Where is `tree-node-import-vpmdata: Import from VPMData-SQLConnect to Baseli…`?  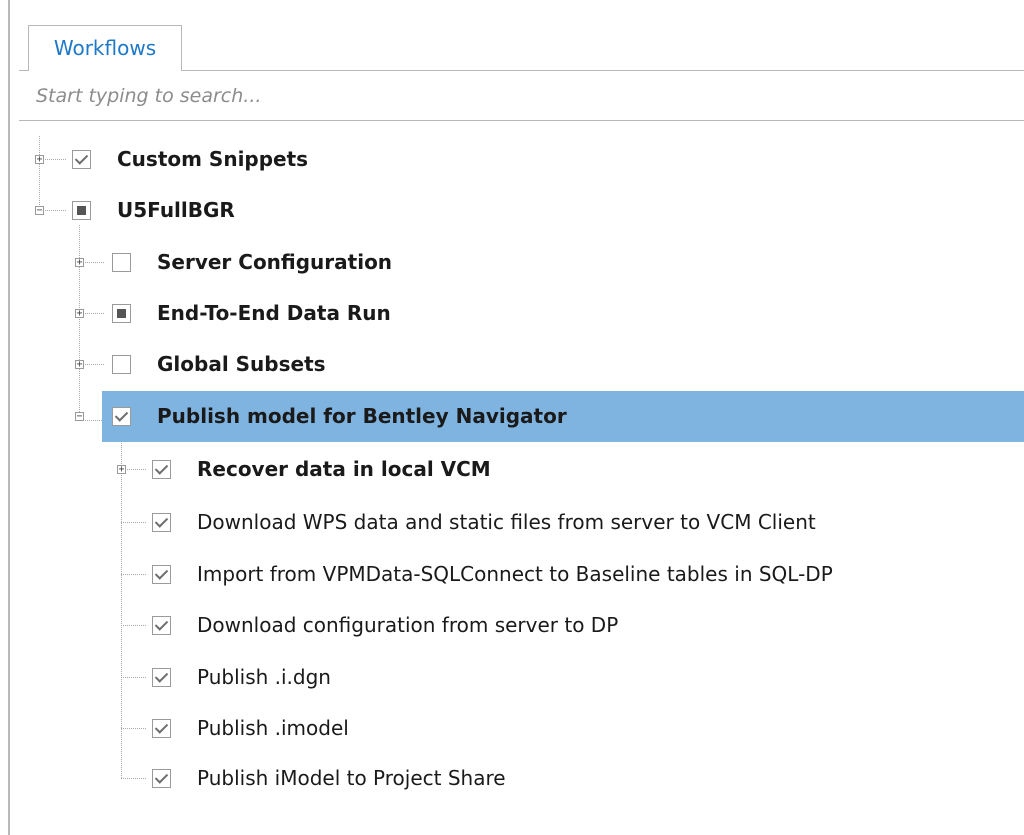
tree-node-import-vpmdata: Import from VPMData-SQLConnect to Baseli… is located at coordinates (512, 574).